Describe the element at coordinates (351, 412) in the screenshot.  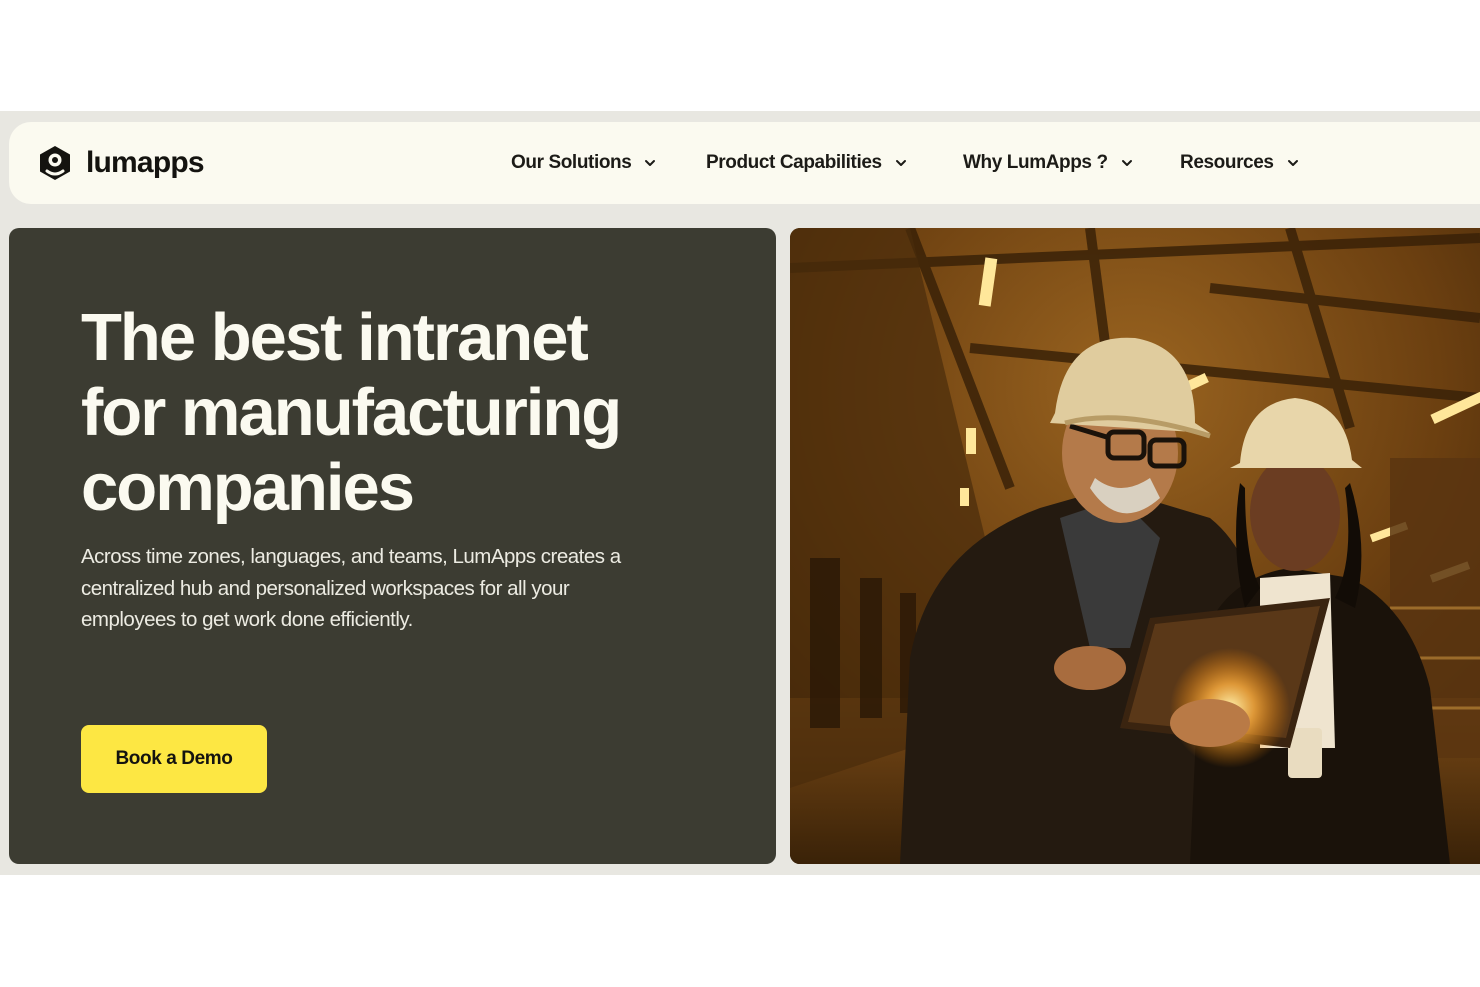
I see `hero-title-line: for manufacturing` at that location.